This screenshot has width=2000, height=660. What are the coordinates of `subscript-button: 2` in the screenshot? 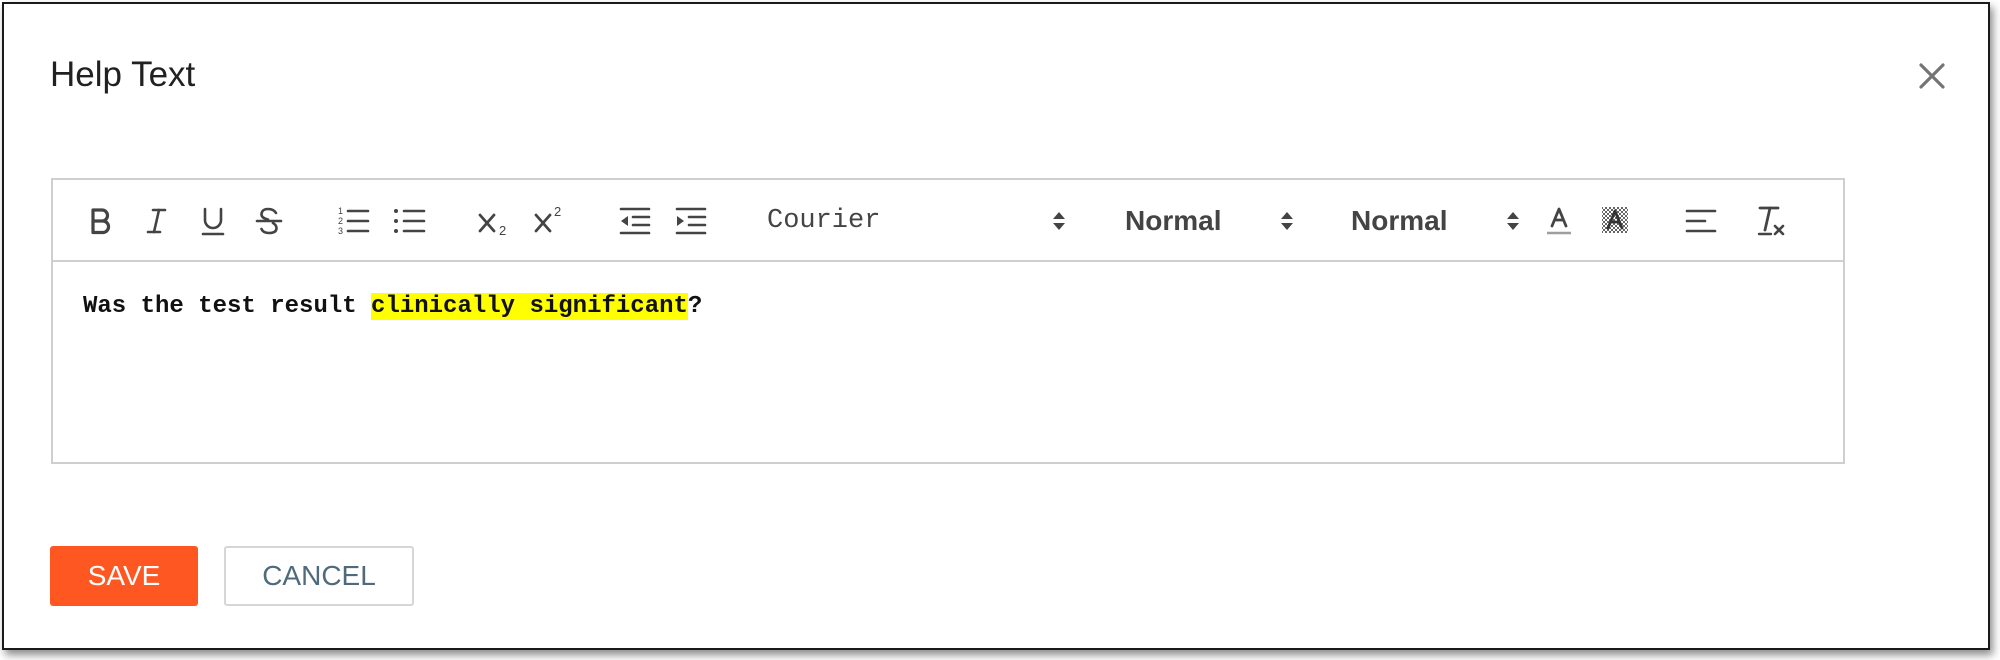 It's located at (495, 221).